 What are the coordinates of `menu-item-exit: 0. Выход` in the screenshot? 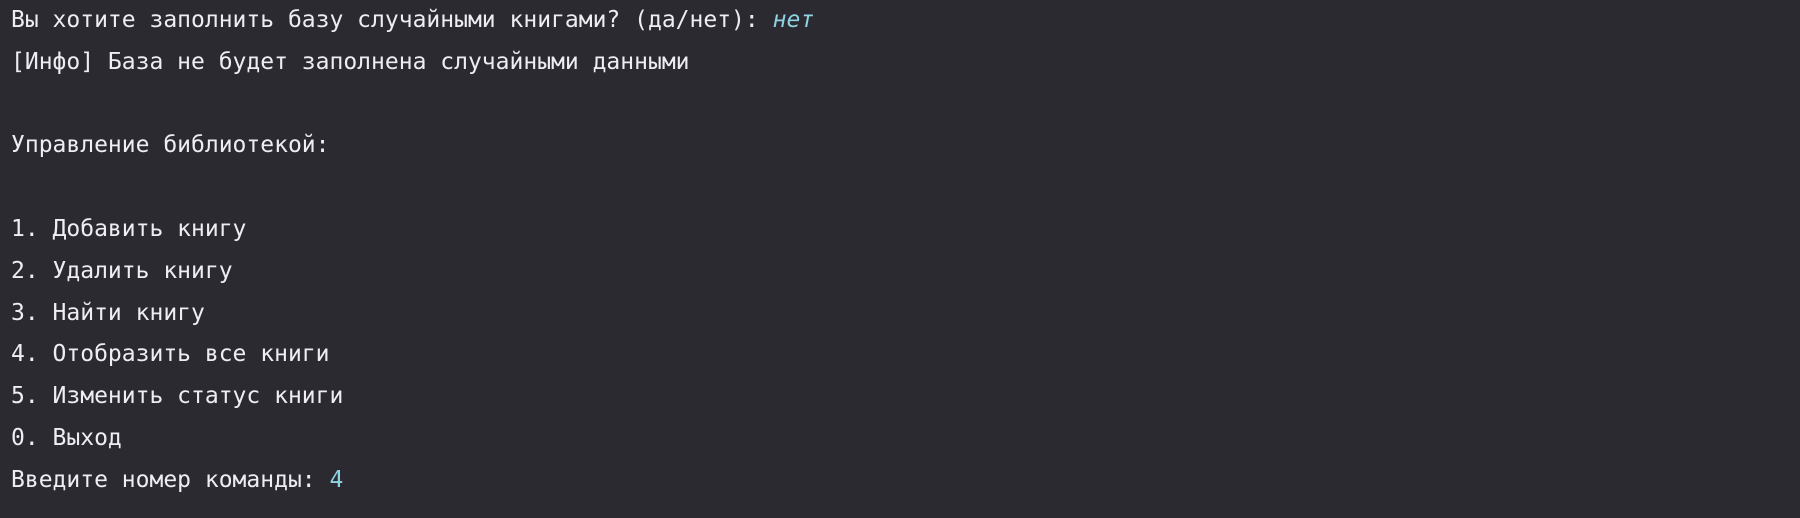 It's located at (66, 437).